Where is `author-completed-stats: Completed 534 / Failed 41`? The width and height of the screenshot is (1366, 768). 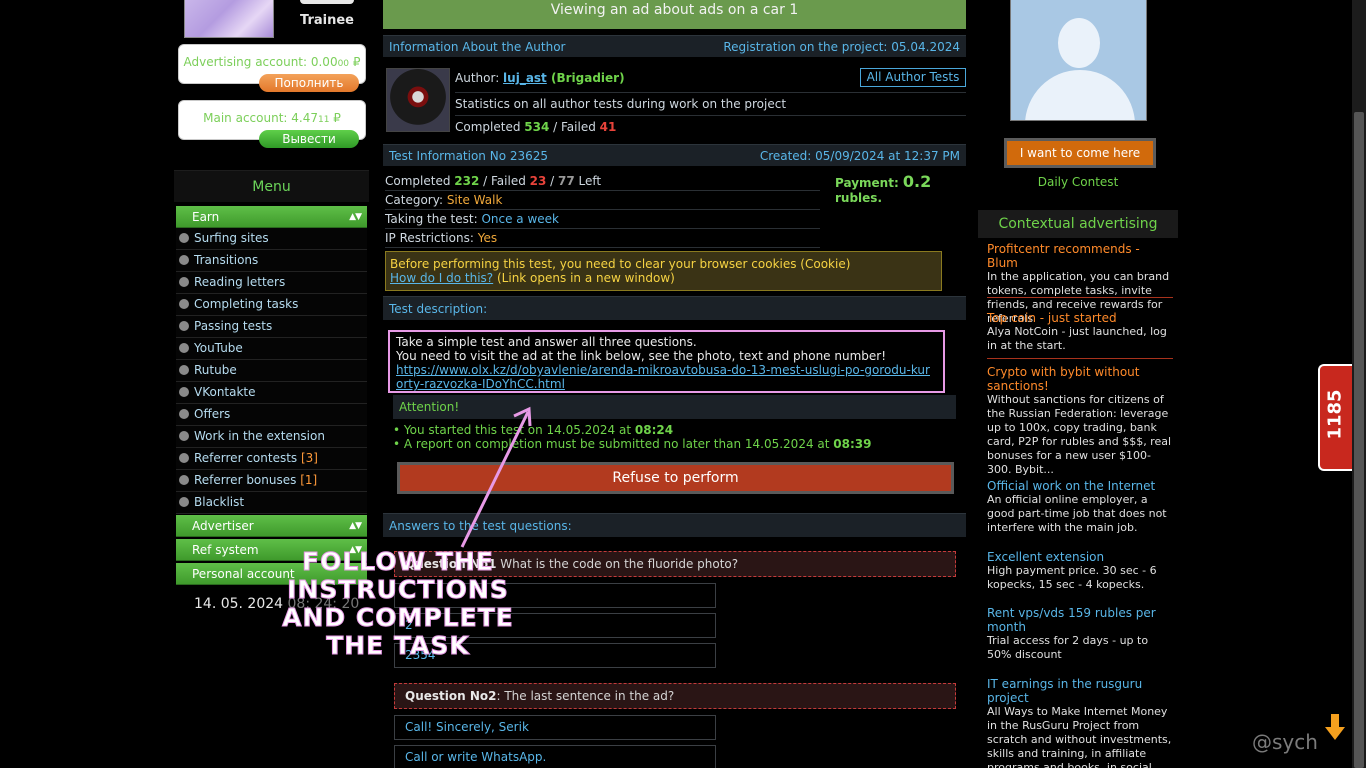 author-completed-stats: Completed 534 / Failed 41 is located at coordinates (536, 127).